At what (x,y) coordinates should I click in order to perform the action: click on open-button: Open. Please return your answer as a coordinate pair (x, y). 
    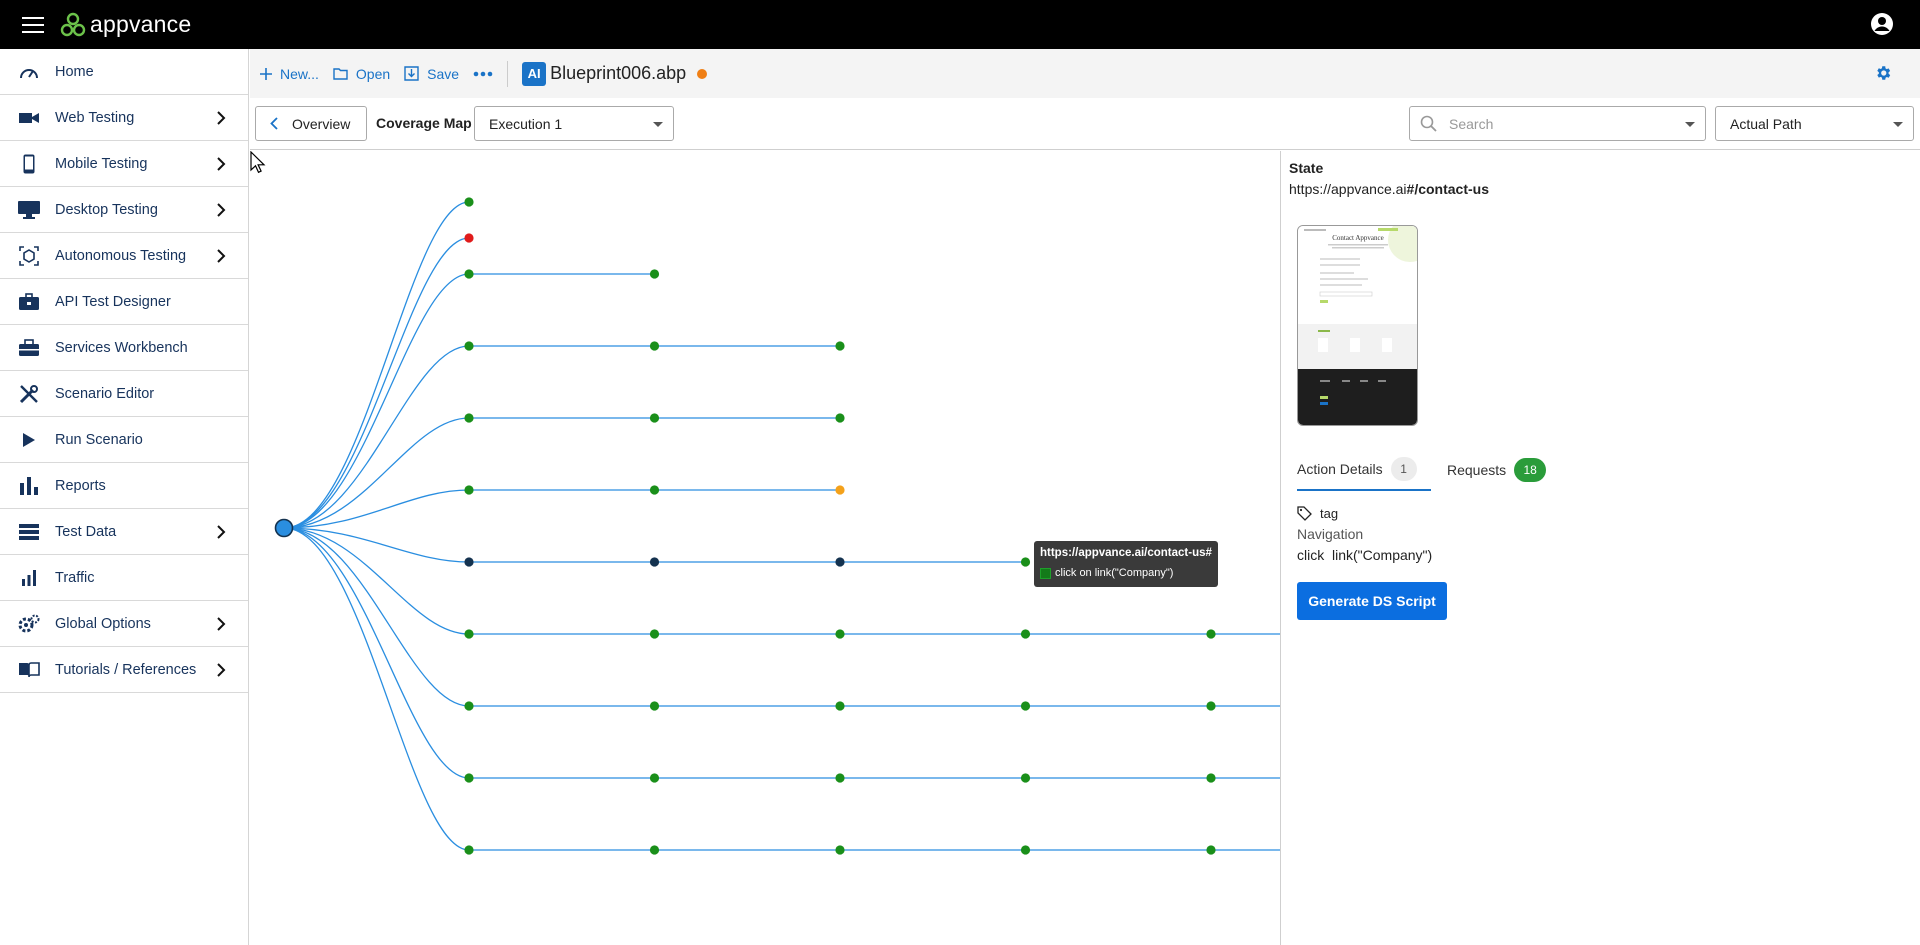
    Looking at the image, I should click on (361, 74).